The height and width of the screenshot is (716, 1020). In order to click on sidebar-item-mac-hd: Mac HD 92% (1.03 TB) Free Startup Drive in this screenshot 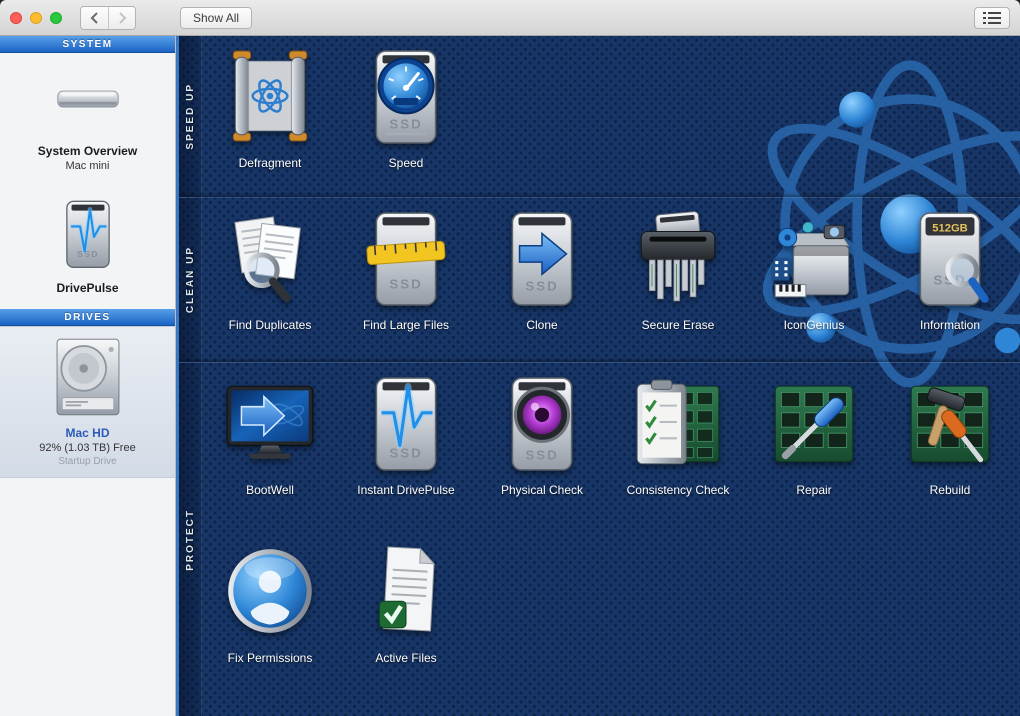, I will do `click(87, 402)`.